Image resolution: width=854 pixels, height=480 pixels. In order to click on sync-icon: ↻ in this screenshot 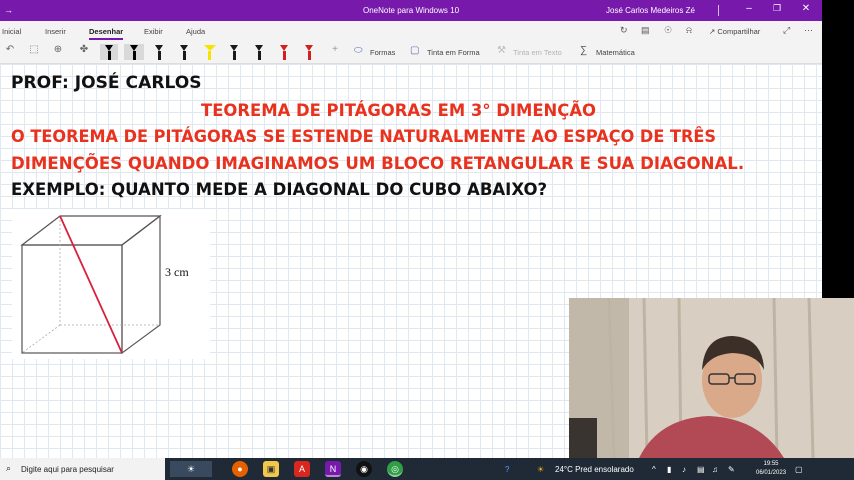, I will do `click(624, 30)`.